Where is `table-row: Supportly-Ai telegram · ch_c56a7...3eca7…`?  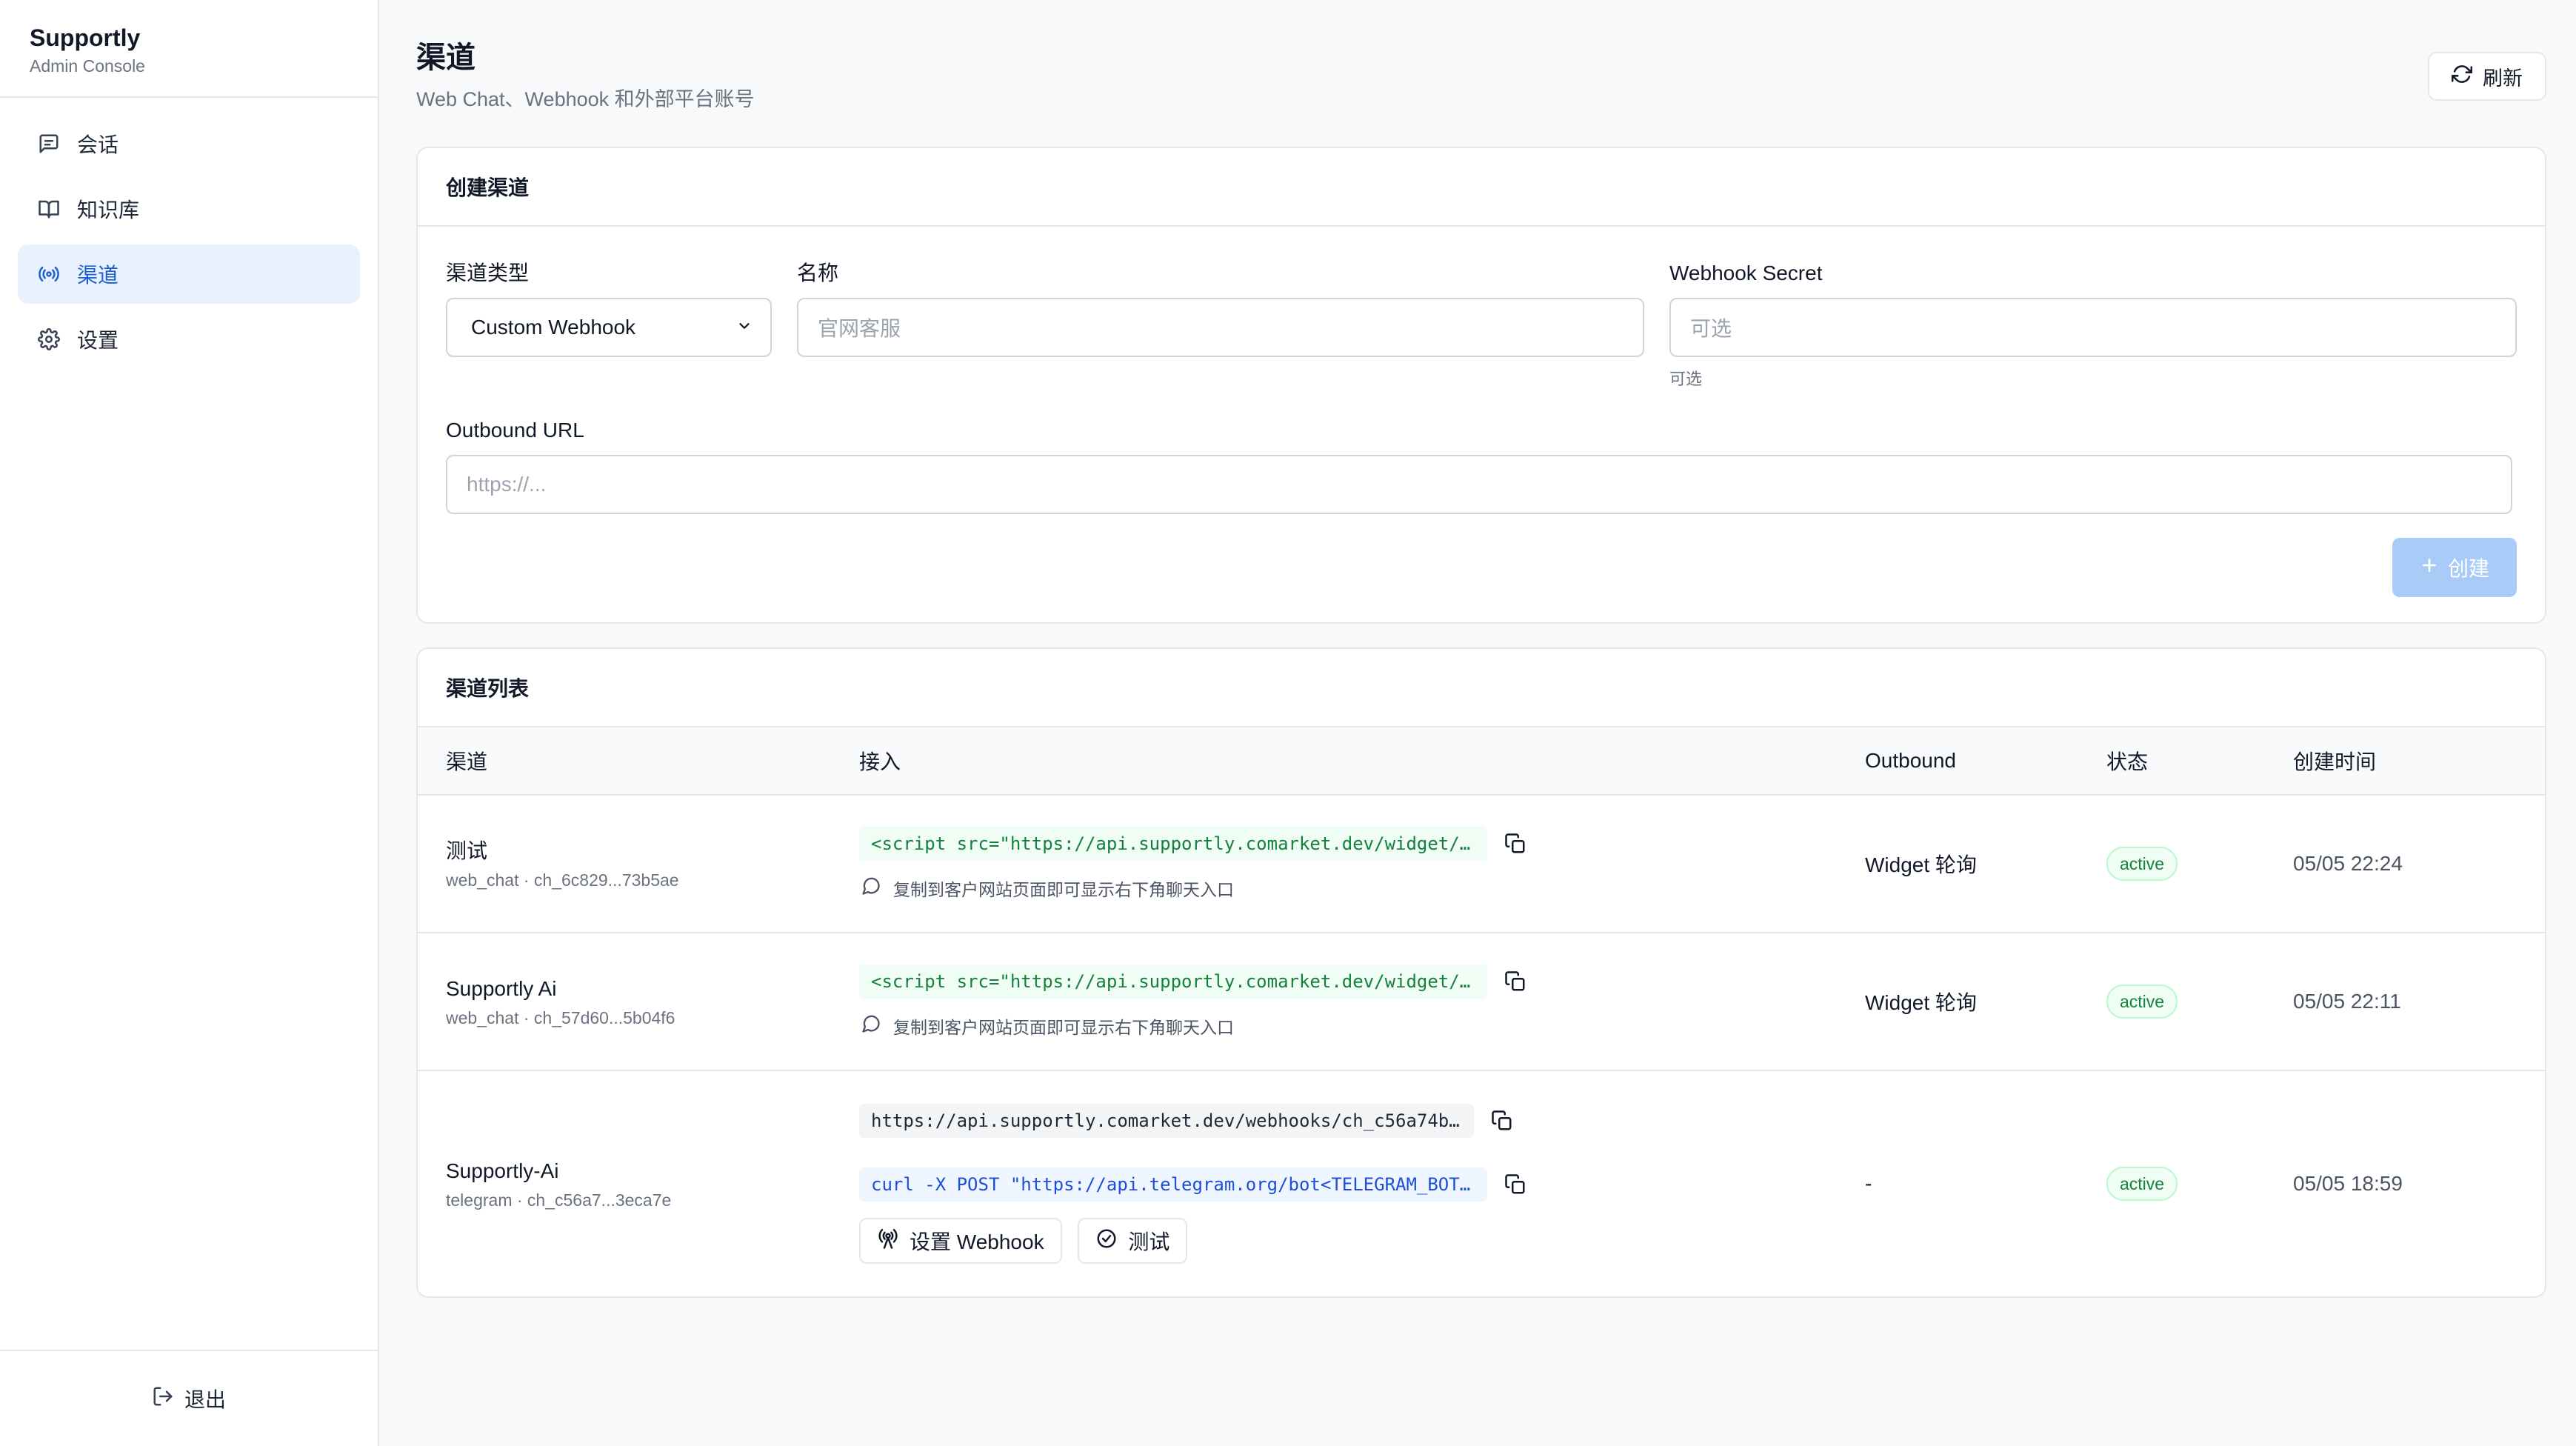
table-row: Supportly-Ai telegram · ch_c56a7...3eca7… is located at coordinates (1481, 1183).